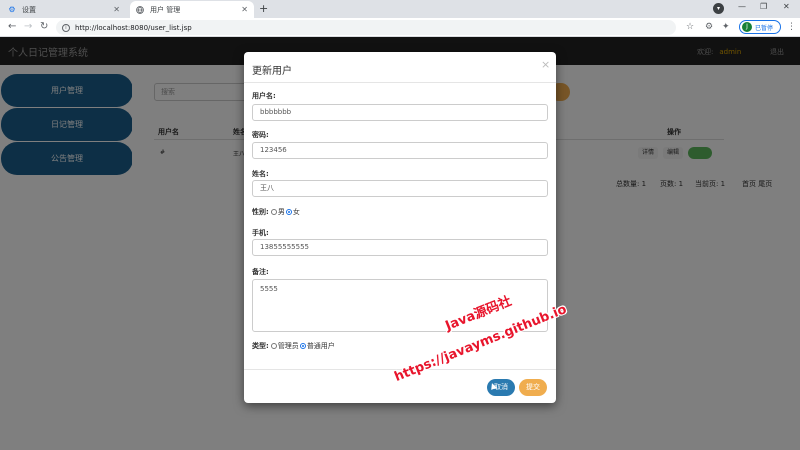 The height and width of the screenshot is (450, 800). What do you see at coordinates (763, 6) in the screenshot?
I see `maximize-icon: ❐` at bounding box center [763, 6].